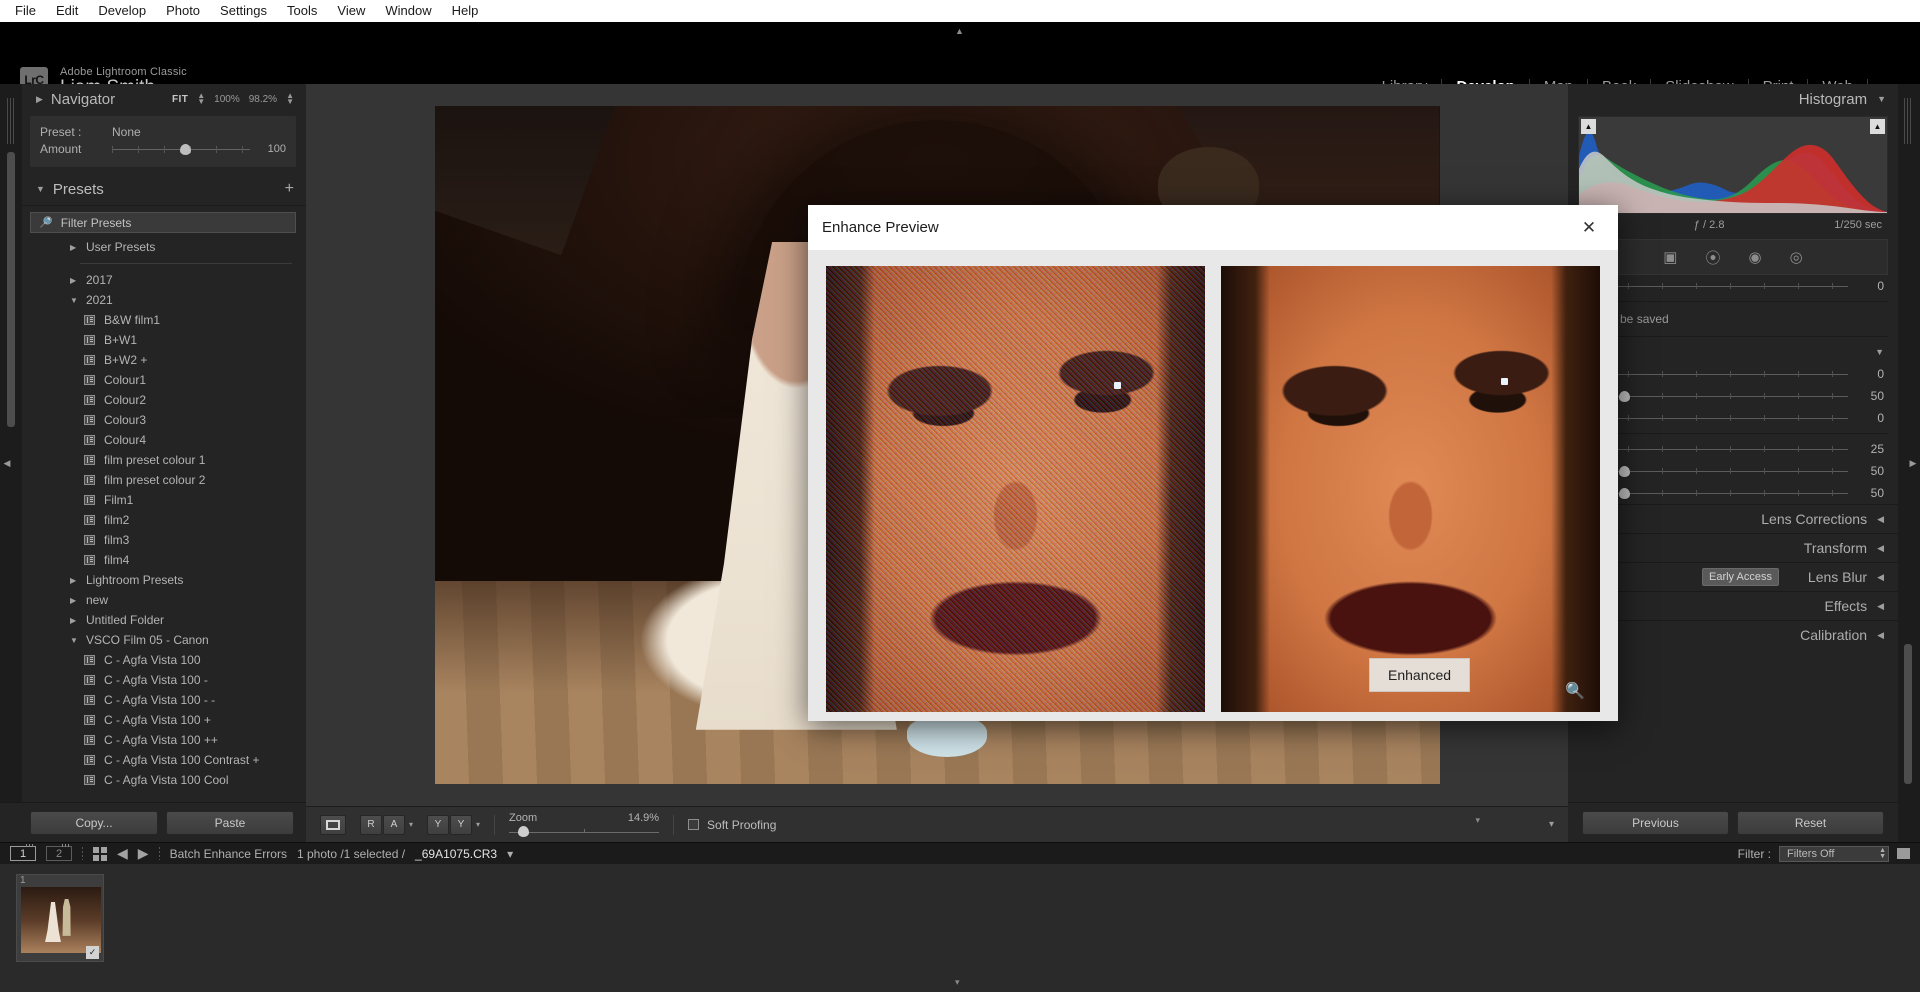  I want to click on shadow-clipping-indicator: ▲, so click(1588, 126).